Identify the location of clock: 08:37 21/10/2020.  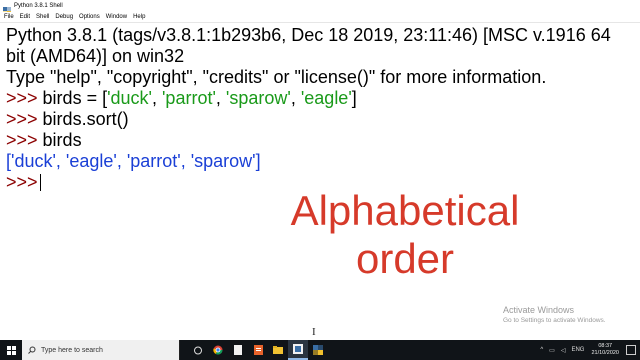
(605, 350).